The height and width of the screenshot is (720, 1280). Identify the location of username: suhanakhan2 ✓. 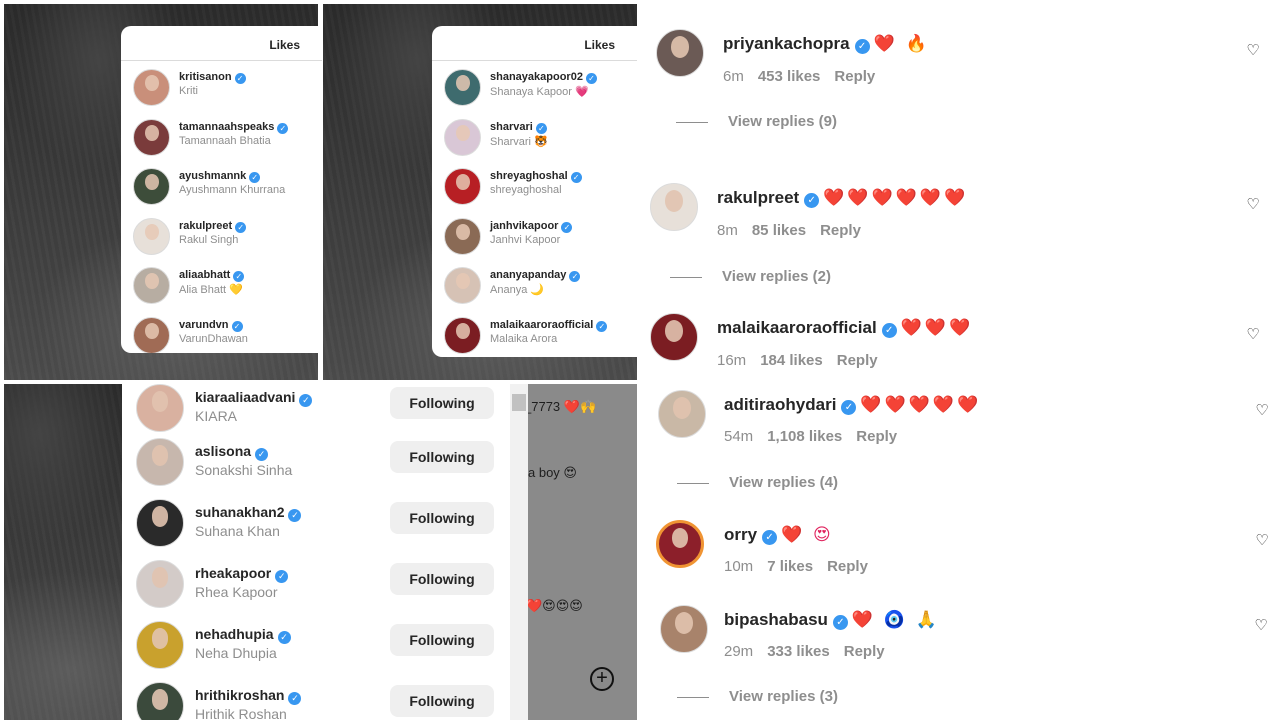
(248, 513).